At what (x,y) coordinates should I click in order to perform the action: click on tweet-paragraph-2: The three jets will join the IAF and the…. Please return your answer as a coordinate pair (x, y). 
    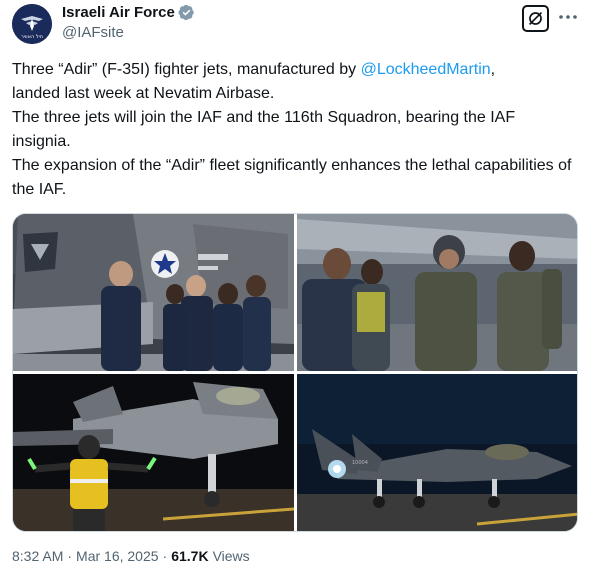
    Looking at the image, I should click on (264, 129).